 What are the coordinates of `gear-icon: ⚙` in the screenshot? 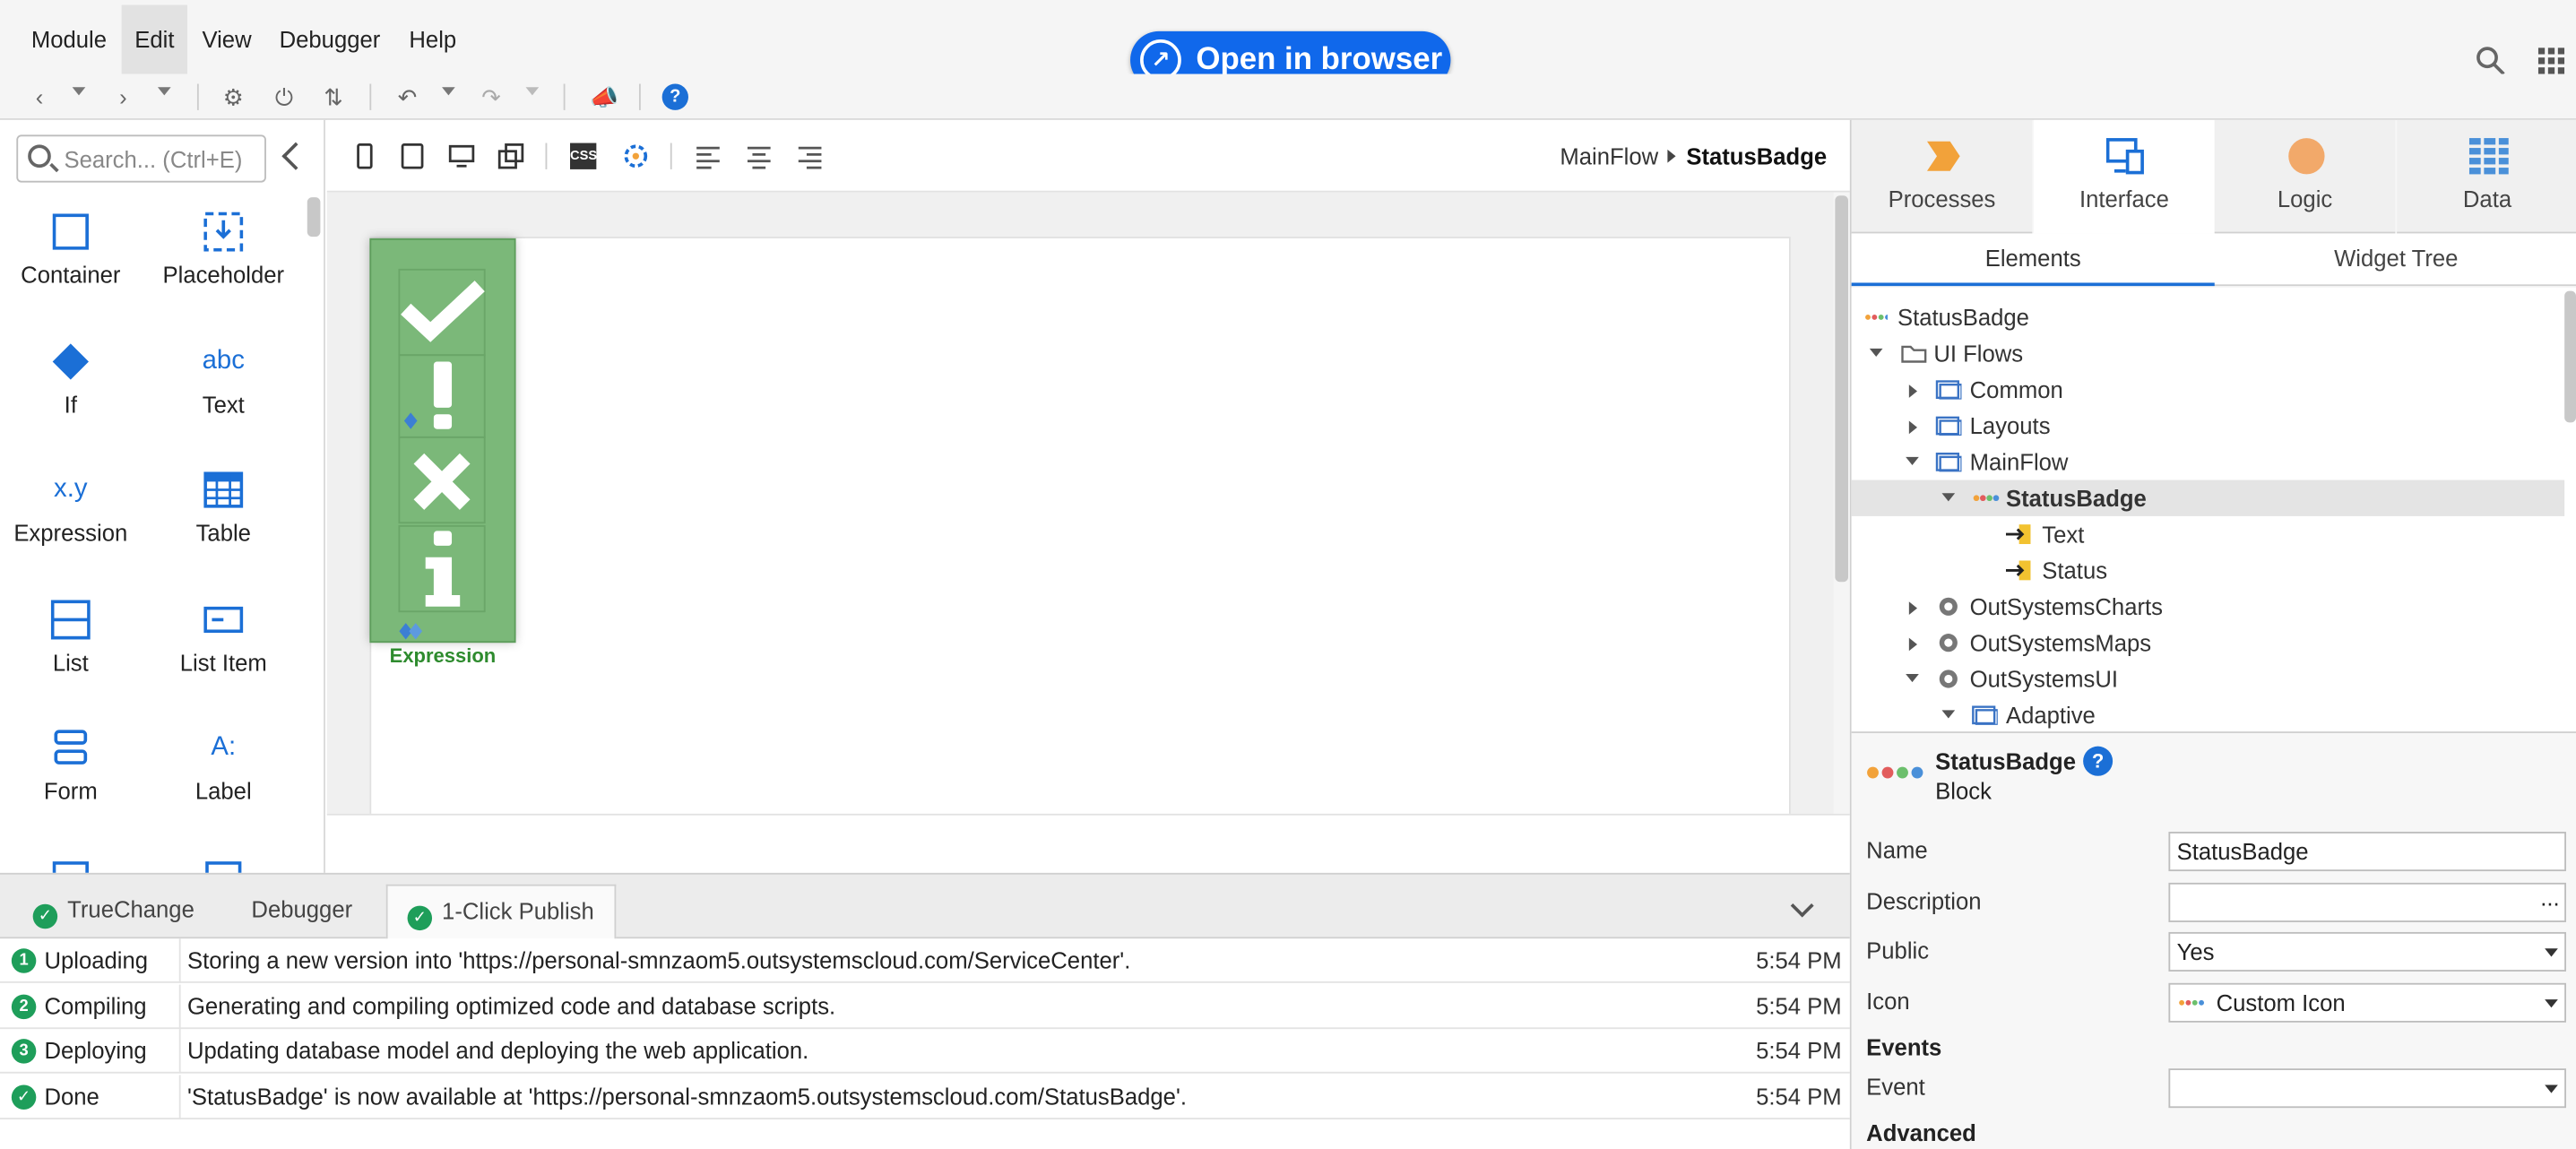 It's located at (233, 97).